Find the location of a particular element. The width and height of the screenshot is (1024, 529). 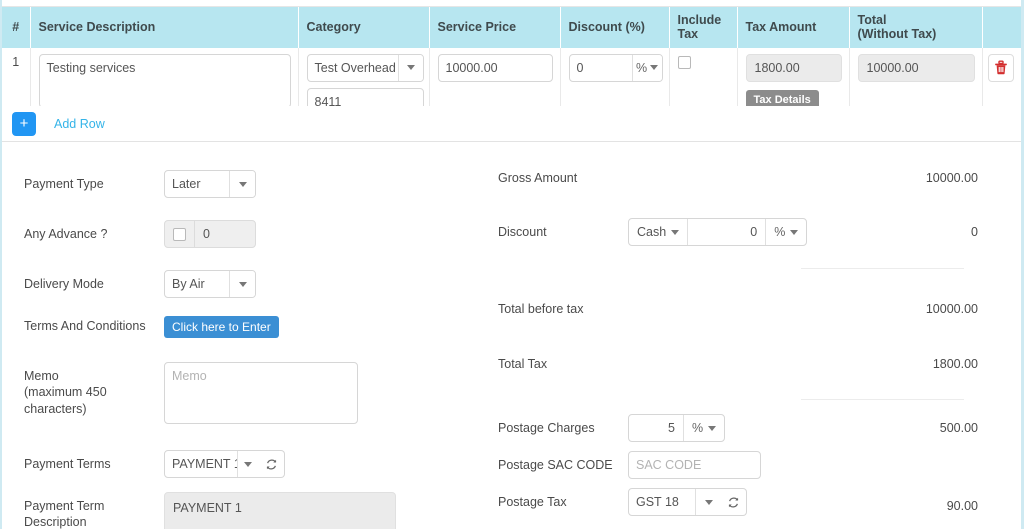

any-advance-checkbox is located at coordinates (179, 234).